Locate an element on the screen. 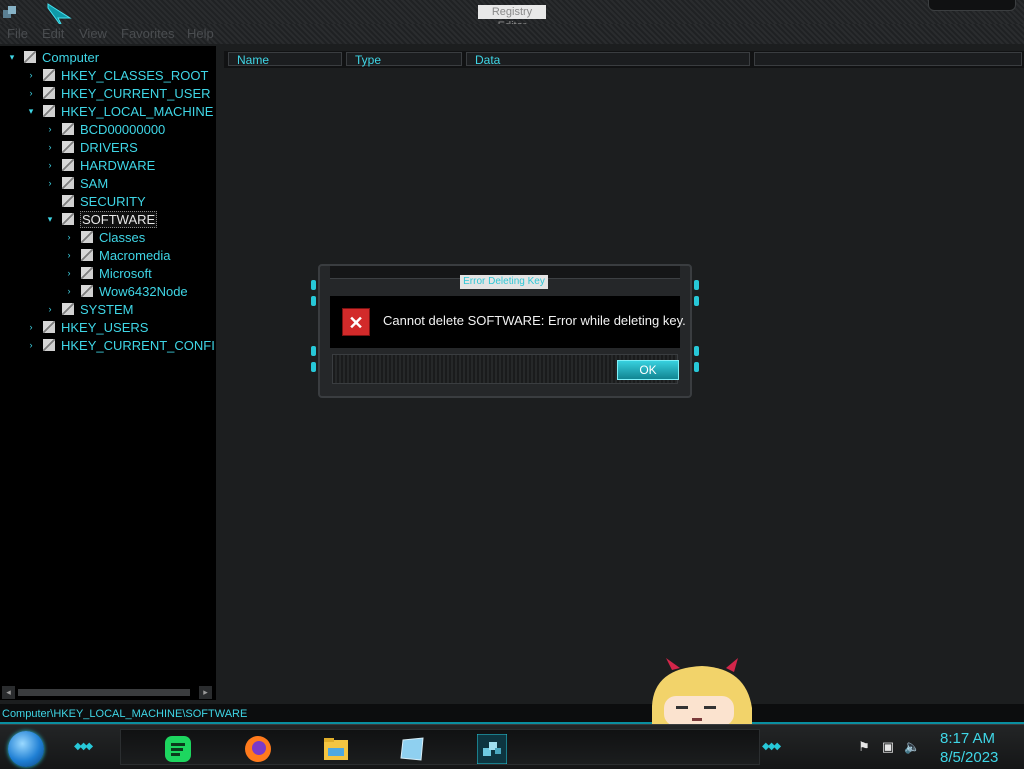 Image resolution: width=1024 pixels, height=769 pixels. tree-item: › SAM is located at coordinates (76, 183).